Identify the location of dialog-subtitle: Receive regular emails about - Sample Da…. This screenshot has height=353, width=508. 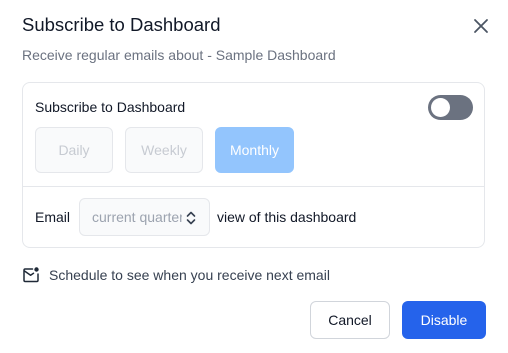
(179, 55).